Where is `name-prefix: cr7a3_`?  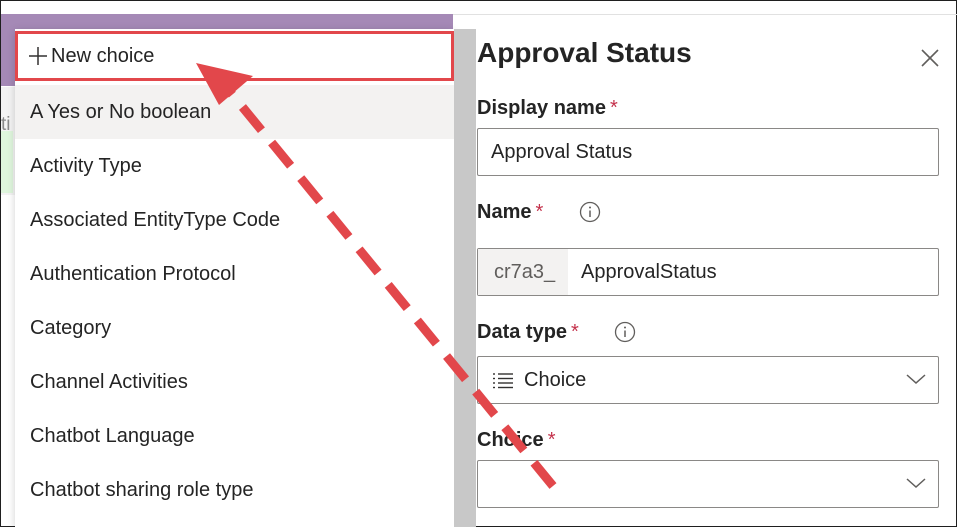 name-prefix: cr7a3_ is located at coordinates (523, 272).